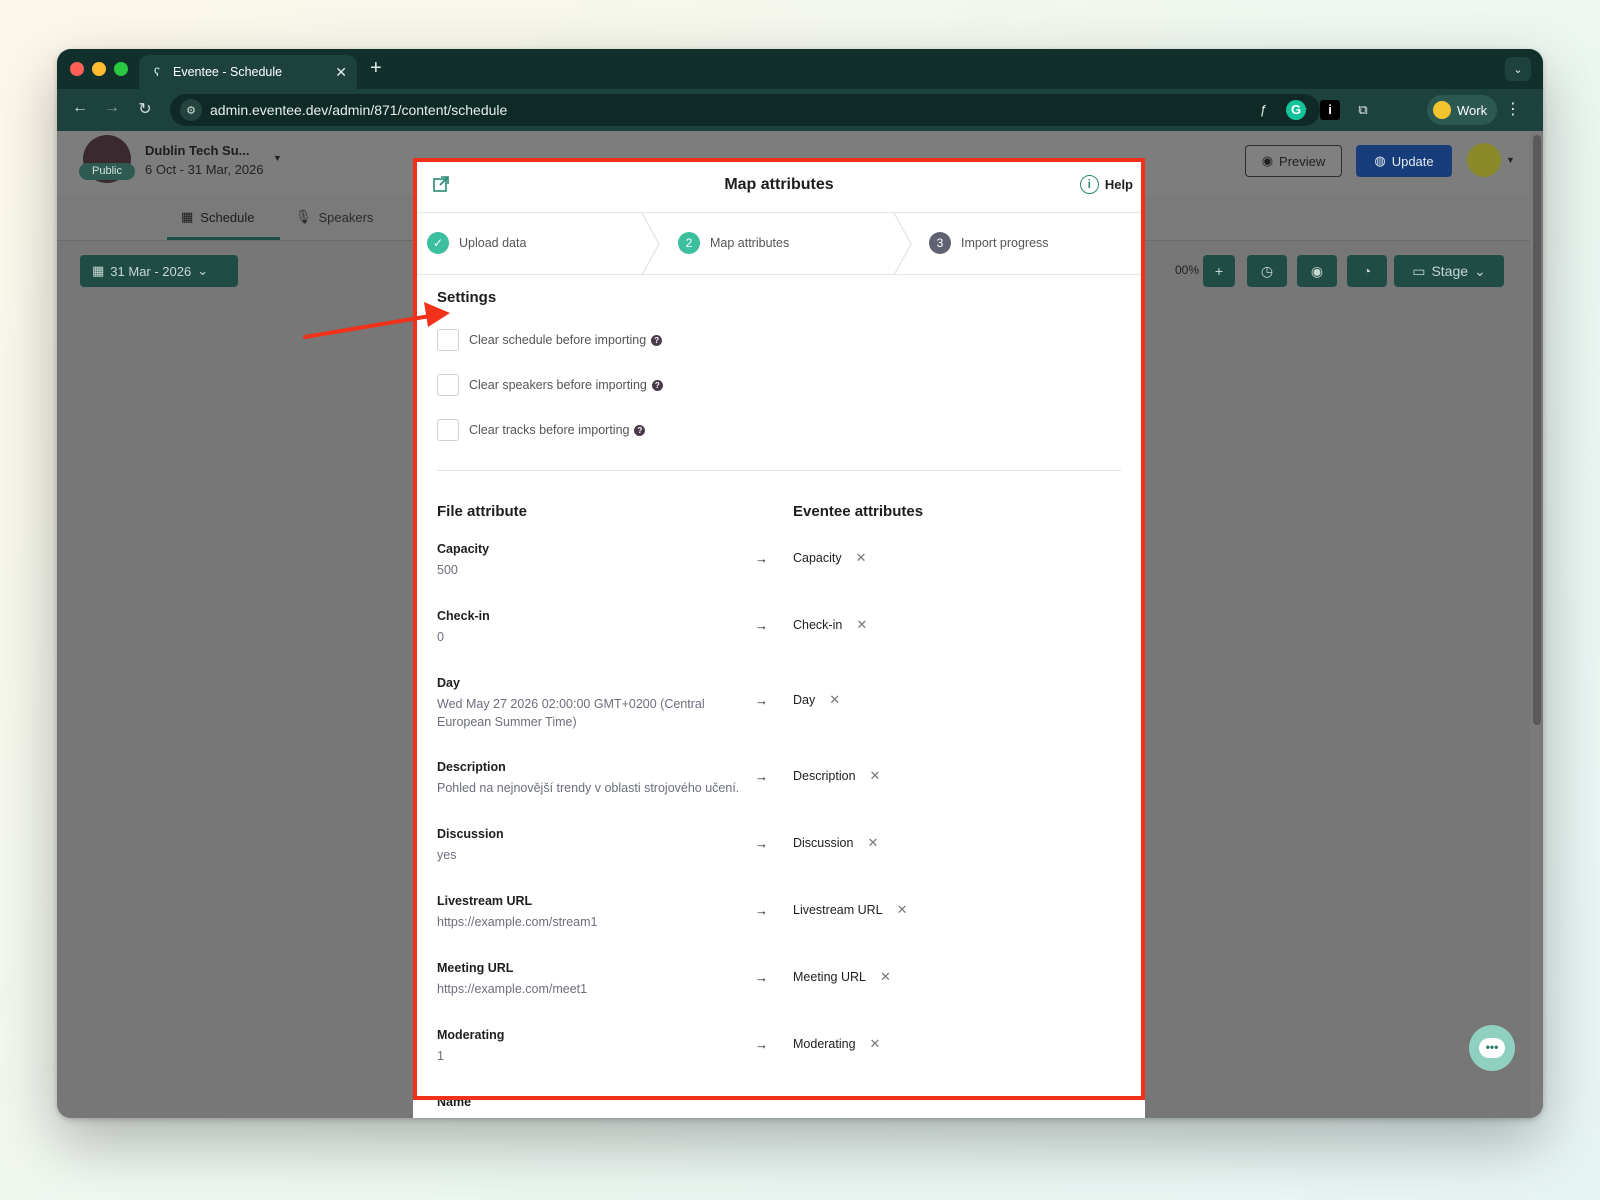 This screenshot has width=1600, height=1200. Describe the element at coordinates (823, 843) in the screenshot. I see `target-label: Discussion` at that location.